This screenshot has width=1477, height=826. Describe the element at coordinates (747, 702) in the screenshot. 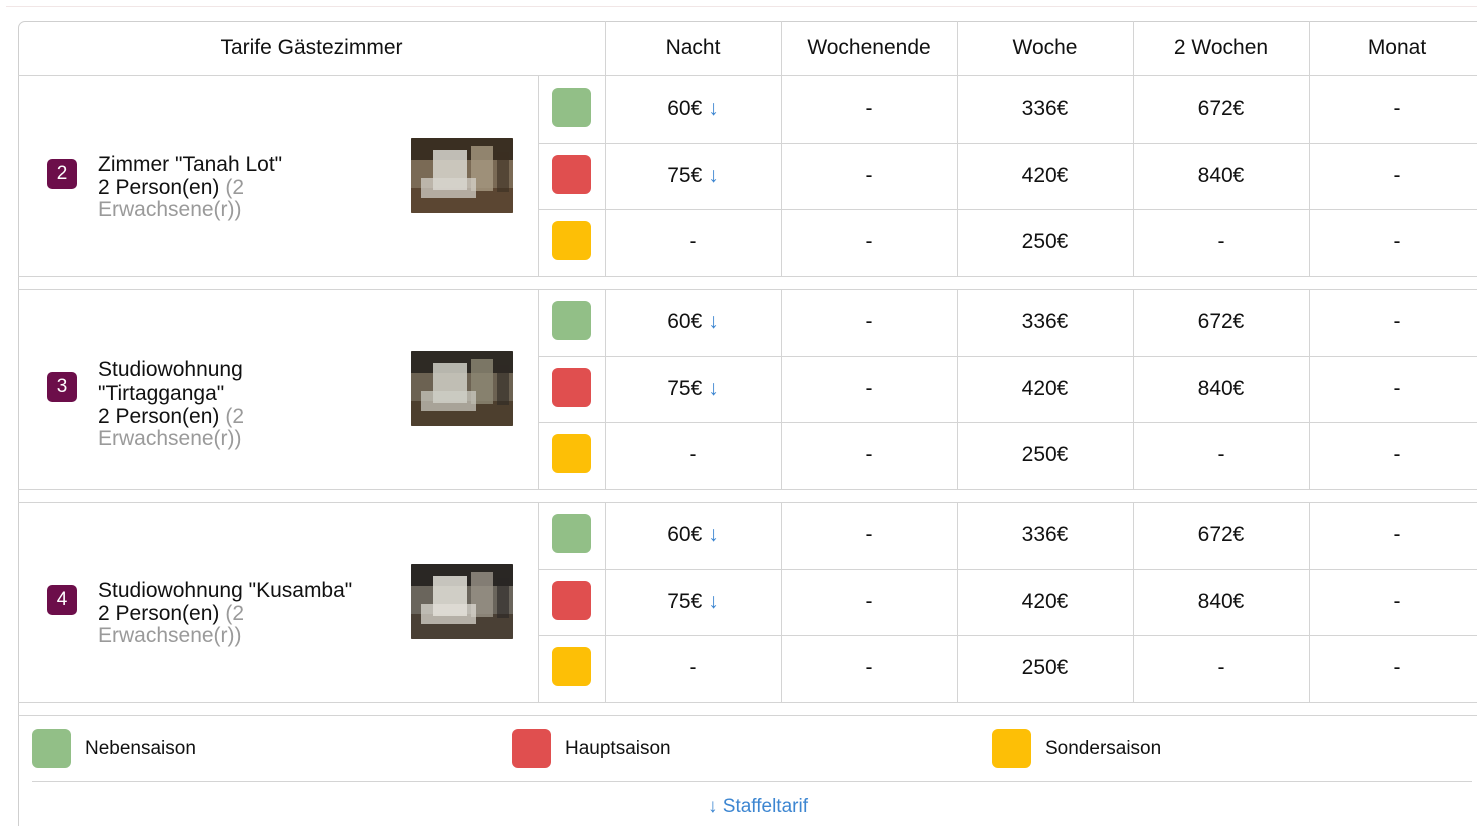

I see `block-bottom` at that location.